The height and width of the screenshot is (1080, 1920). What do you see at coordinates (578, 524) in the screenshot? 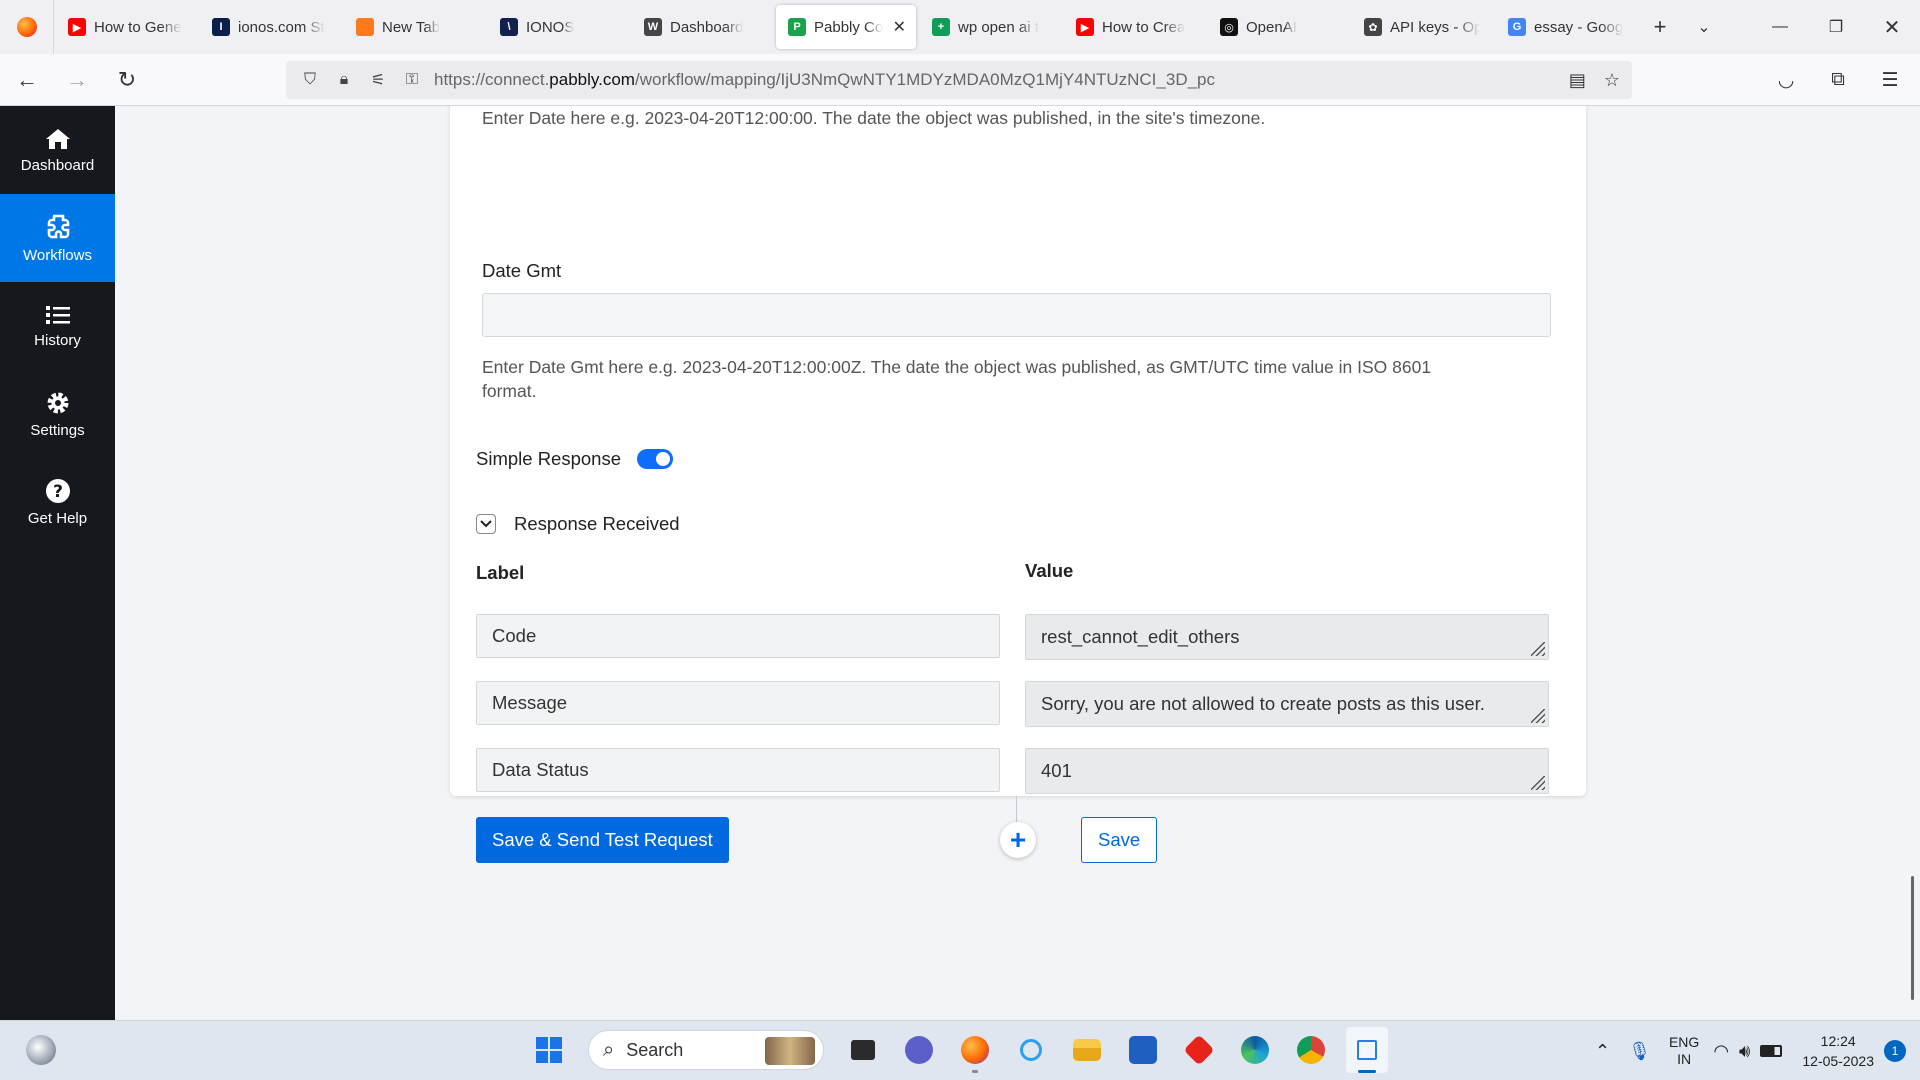
I see `response-received-header: Response Received` at bounding box center [578, 524].